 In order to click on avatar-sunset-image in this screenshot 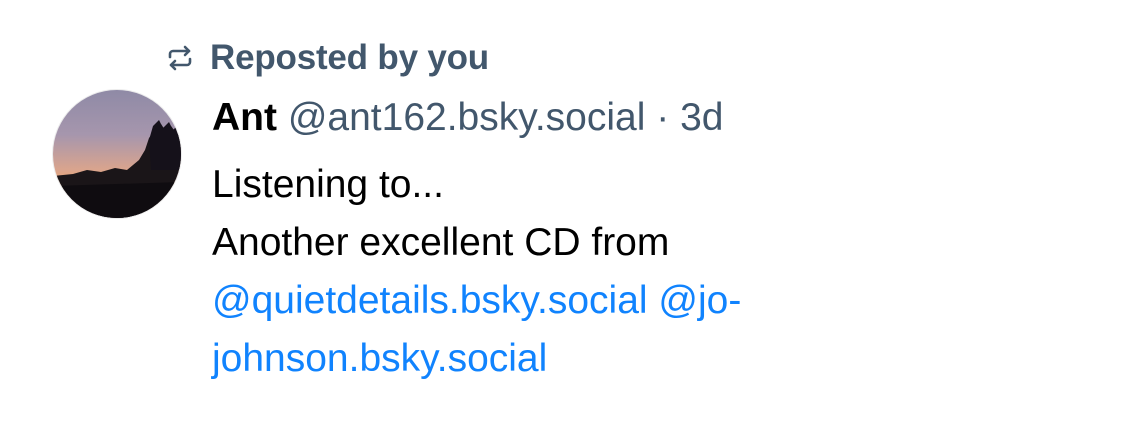, I will do `click(117, 154)`.